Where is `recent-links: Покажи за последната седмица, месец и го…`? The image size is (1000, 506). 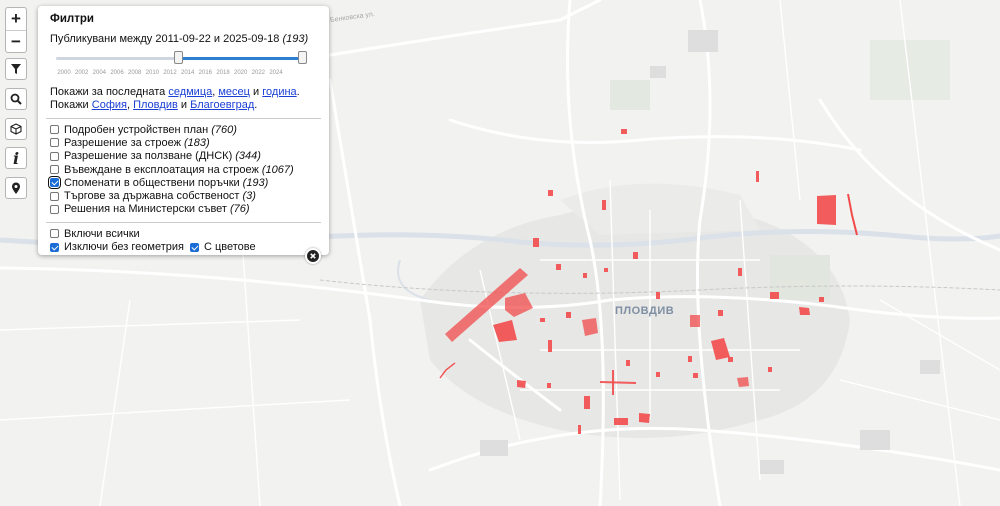
recent-links: Покажи за последната седмица, месец и го… is located at coordinates (175, 98).